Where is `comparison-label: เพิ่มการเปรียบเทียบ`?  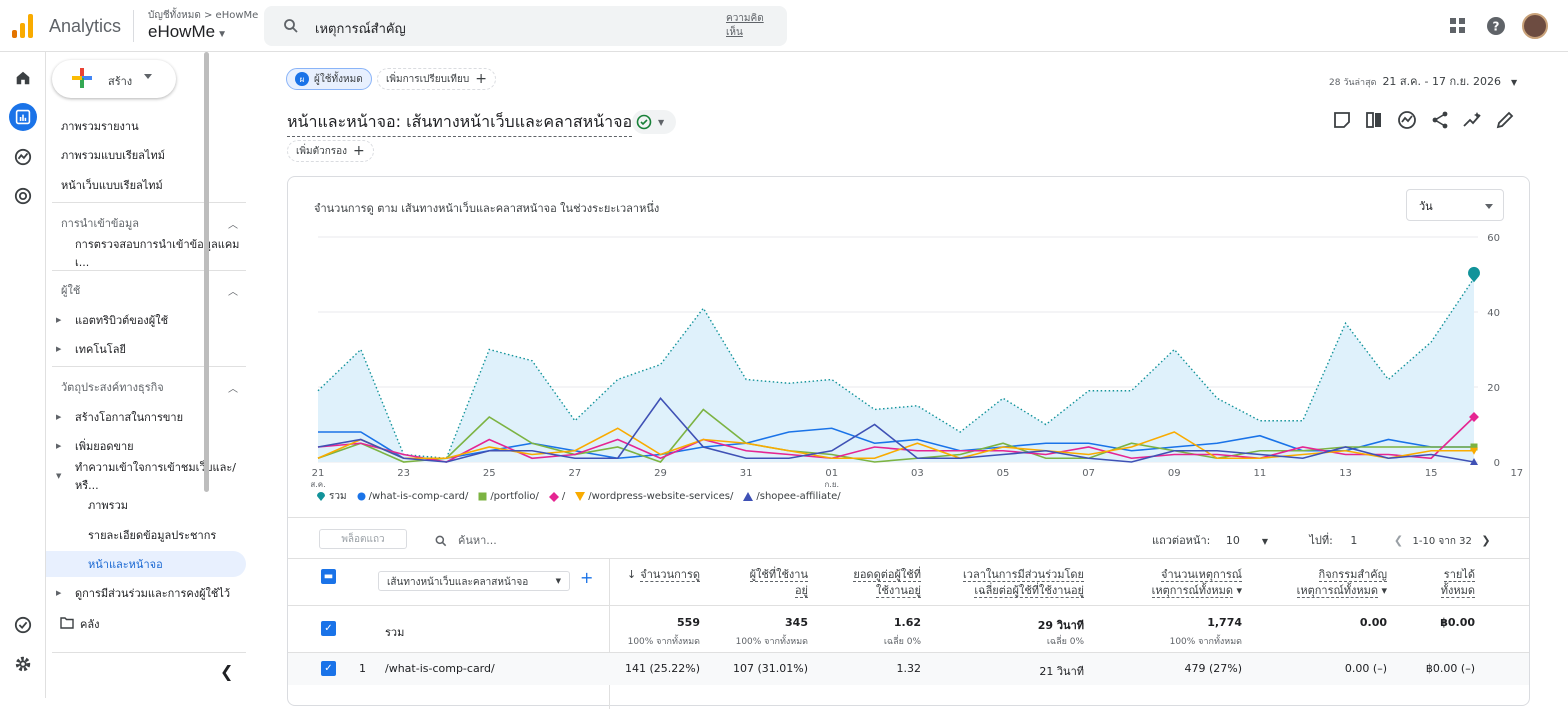 comparison-label: เพิ่มการเปรียบเทียบ is located at coordinates (428, 79).